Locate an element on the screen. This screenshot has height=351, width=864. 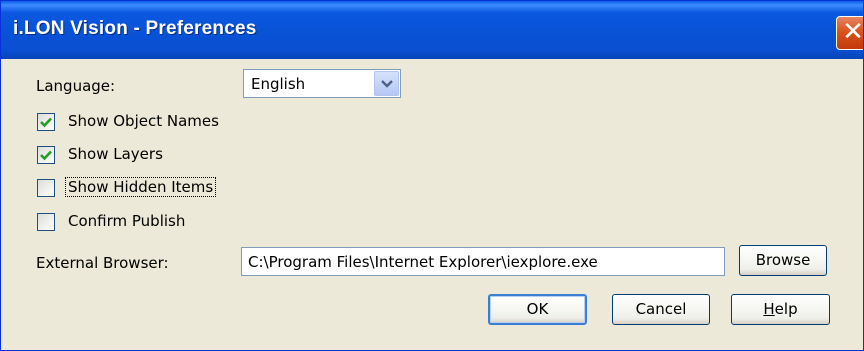
close-button: ✕ is located at coordinates (850, 33).